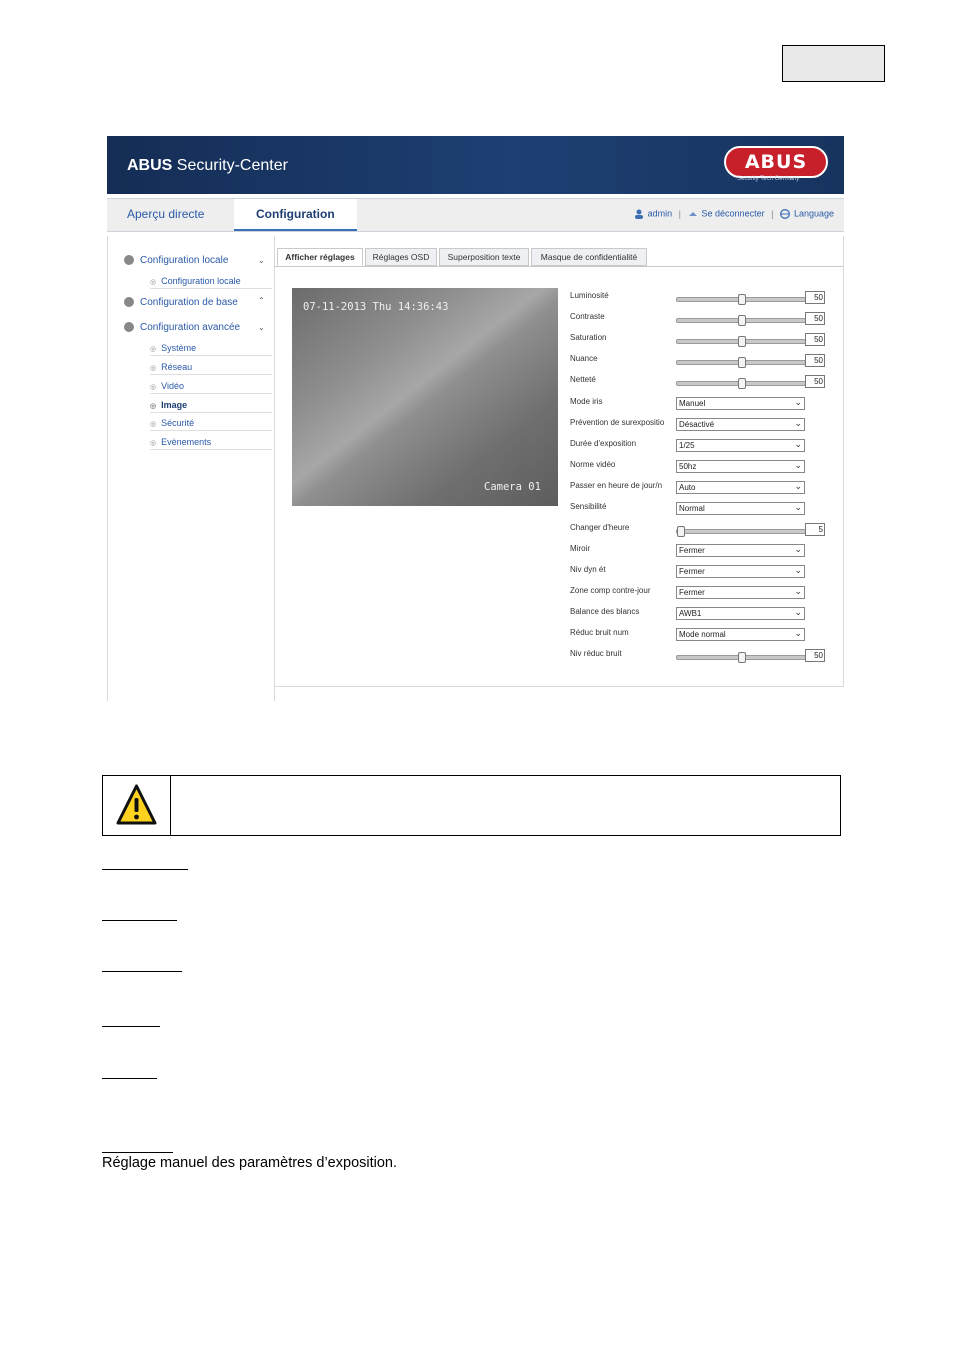 The width and height of the screenshot is (954, 1350). Describe the element at coordinates (740, 550) in the screenshot. I see `mirror-select: Fermer ⌄` at that location.